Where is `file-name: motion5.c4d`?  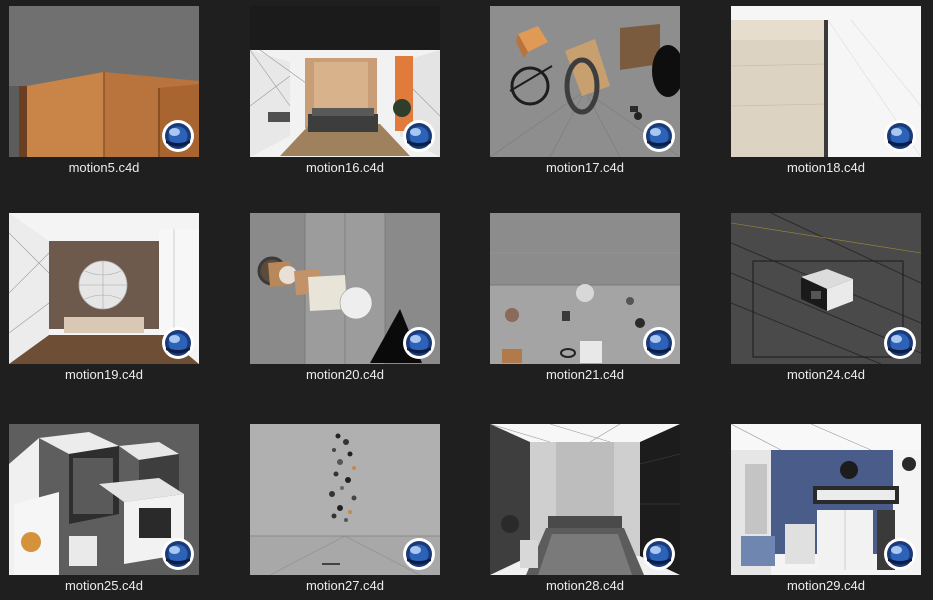
file-name: motion5.c4d is located at coordinates (104, 167).